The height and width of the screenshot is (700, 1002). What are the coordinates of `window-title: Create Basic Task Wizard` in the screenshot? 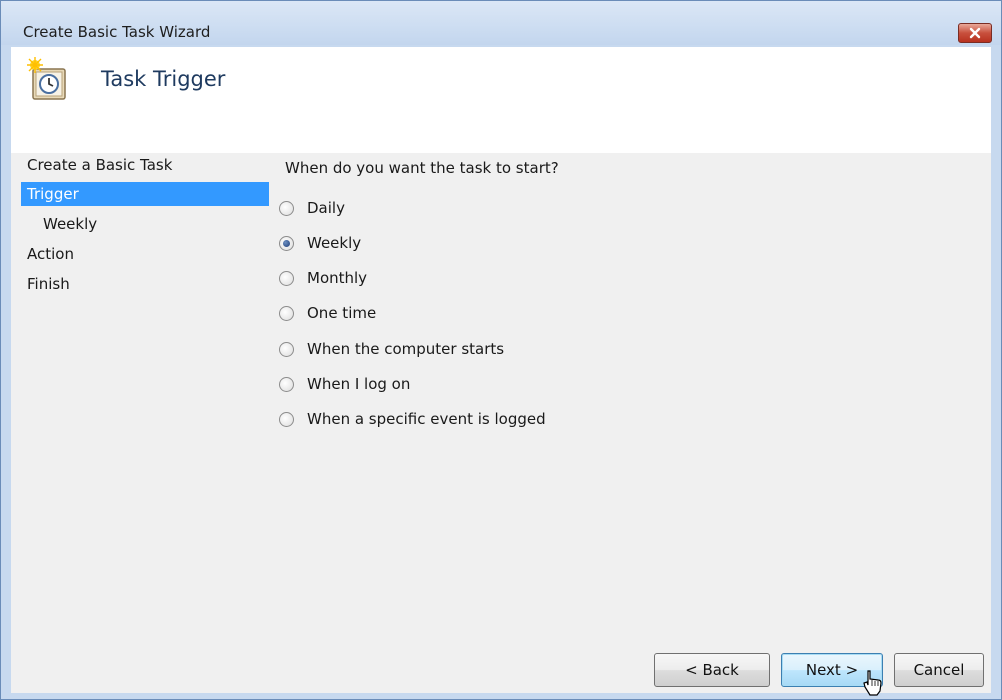 It's located at (117, 32).